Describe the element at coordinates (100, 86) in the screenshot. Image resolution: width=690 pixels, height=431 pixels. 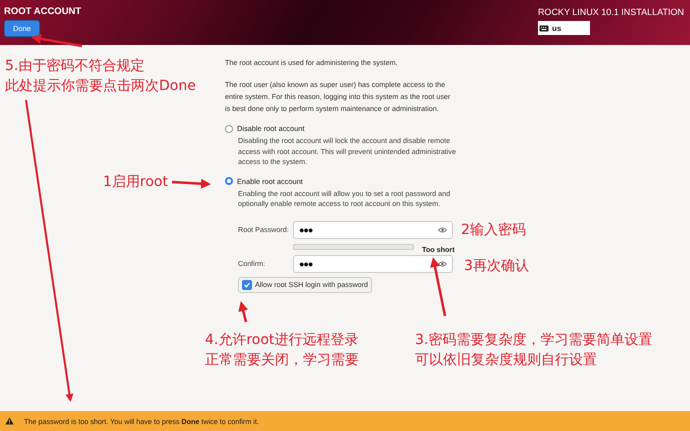
I see `annotation-text: 此处提示你需要点击两次Done` at that location.